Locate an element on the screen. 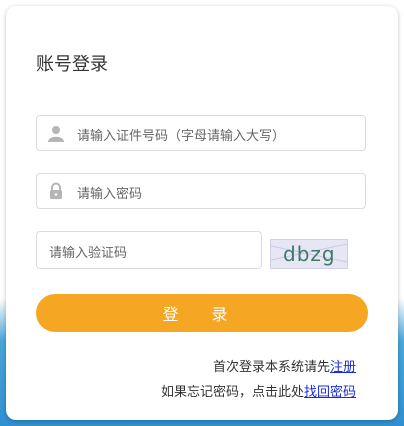  captcha-image: dbzg is located at coordinates (309, 254).